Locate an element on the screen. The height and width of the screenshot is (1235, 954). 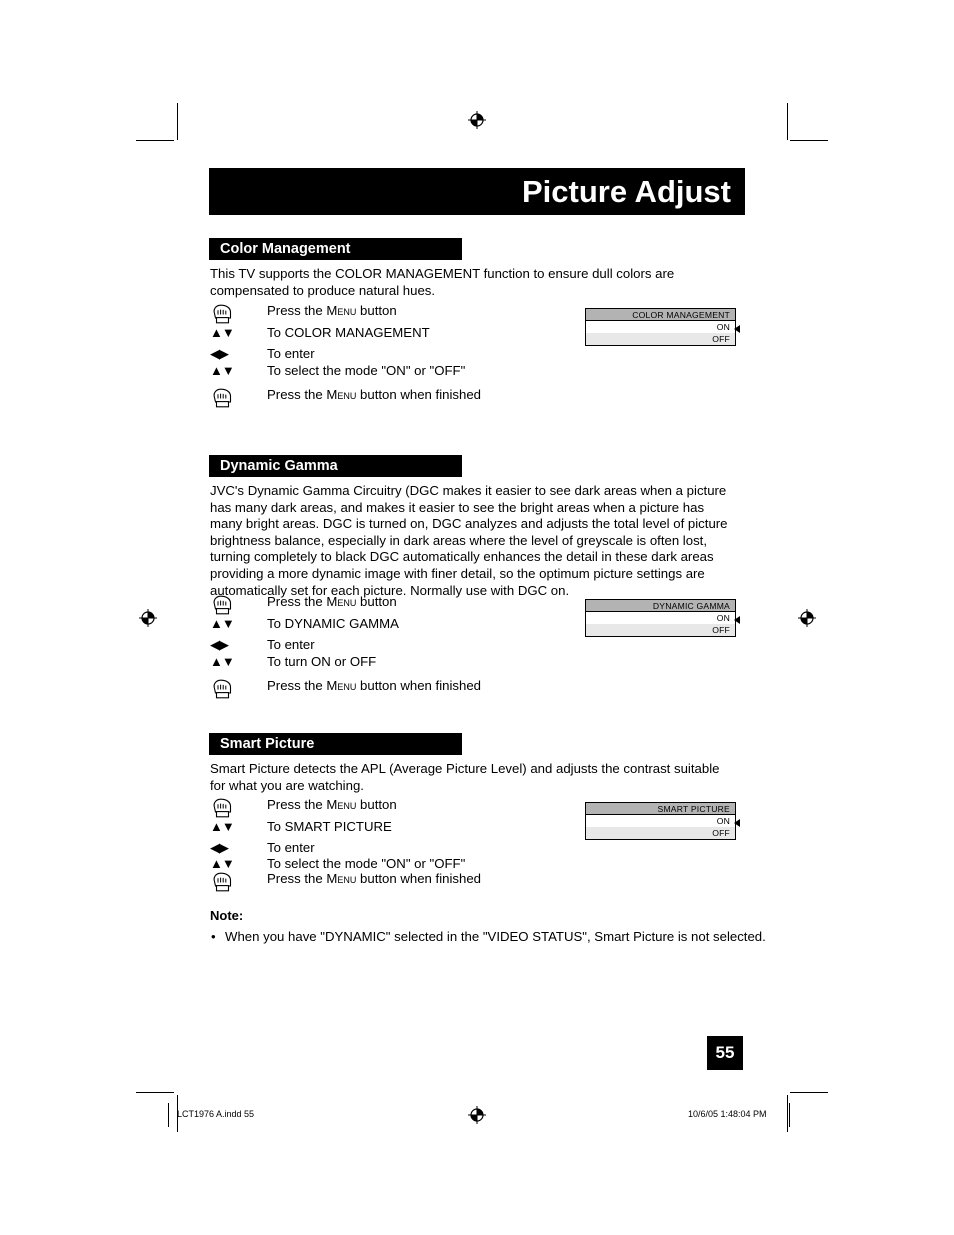
footer-tick-right is located at coordinates (789, 1115).